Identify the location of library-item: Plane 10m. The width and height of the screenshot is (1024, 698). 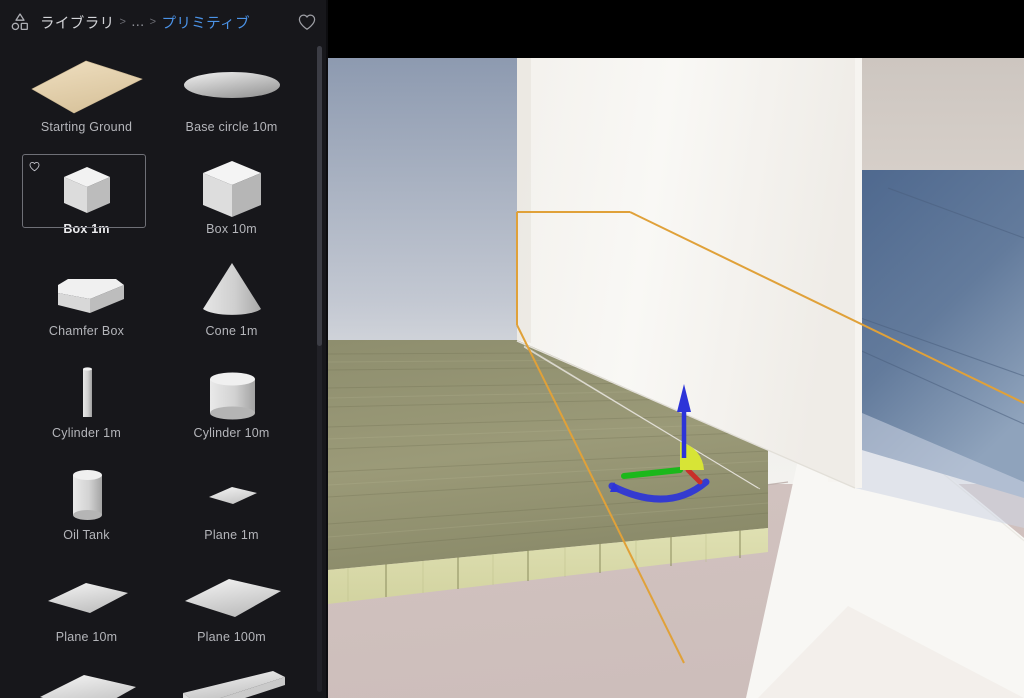
(86, 609).